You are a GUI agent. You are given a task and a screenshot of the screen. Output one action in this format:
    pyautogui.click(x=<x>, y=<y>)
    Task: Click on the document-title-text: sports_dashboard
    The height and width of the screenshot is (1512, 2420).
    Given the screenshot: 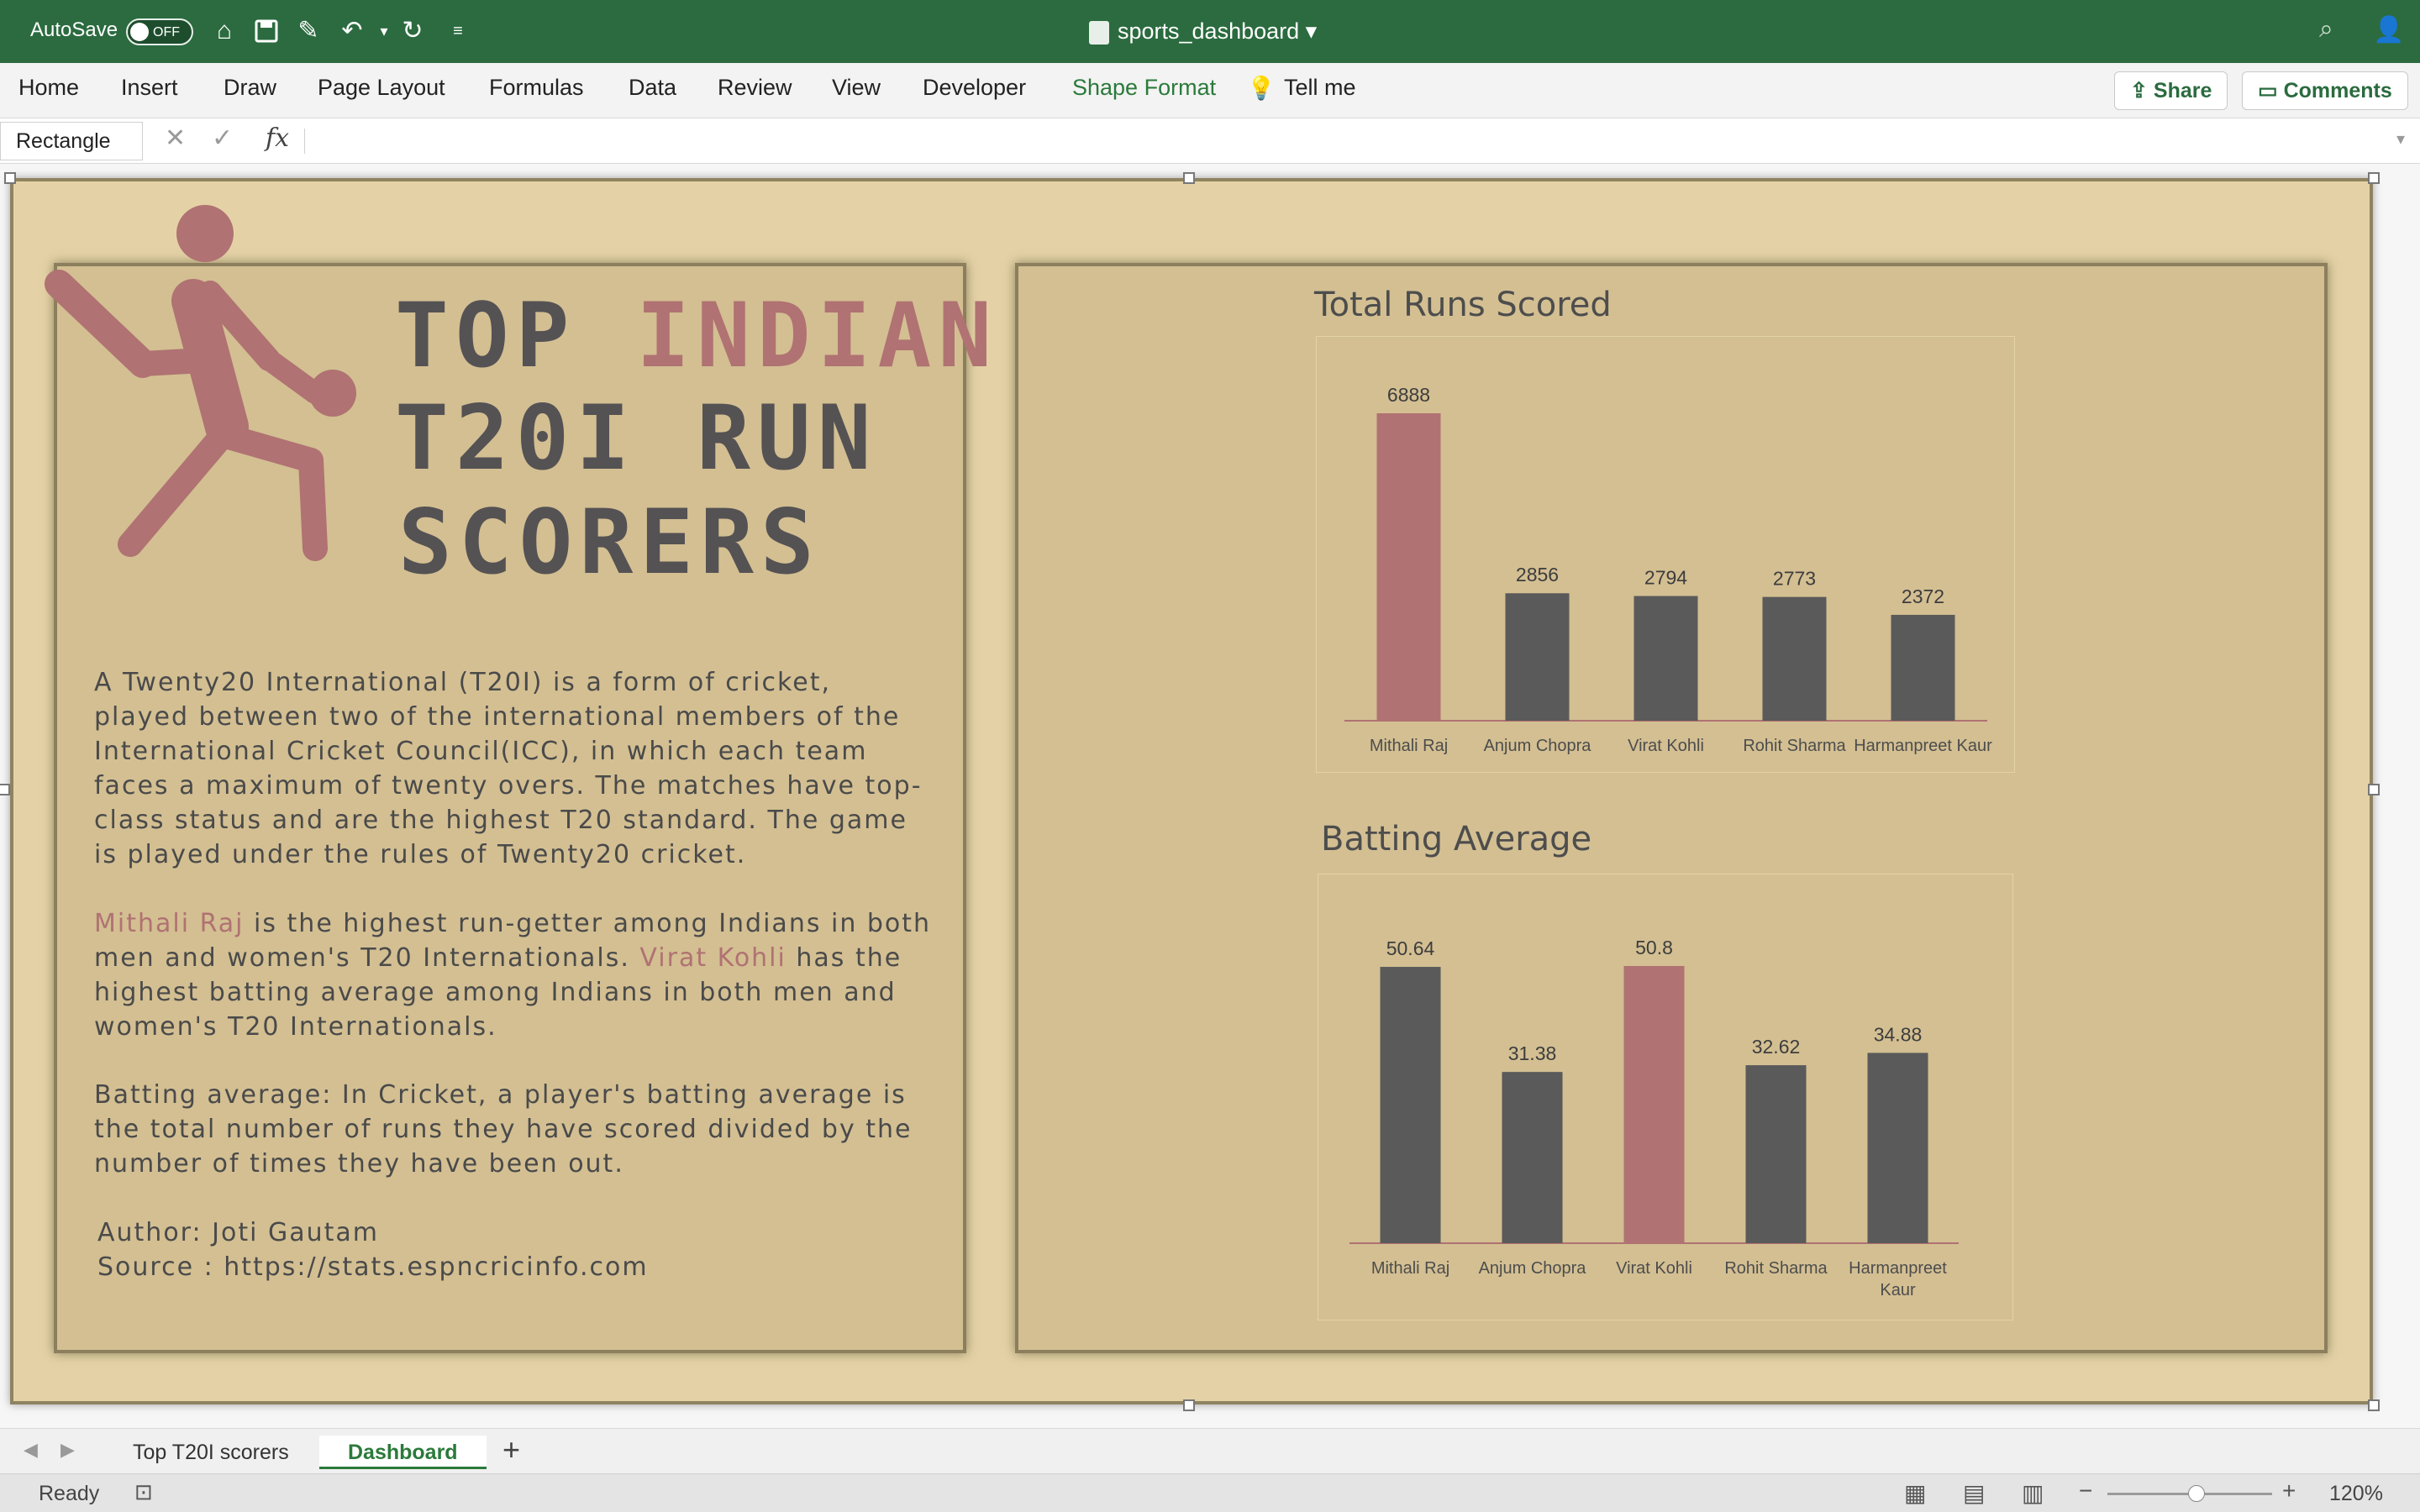 What is the action you would take?
    pyautogui.click(x=1209, y=31)
    